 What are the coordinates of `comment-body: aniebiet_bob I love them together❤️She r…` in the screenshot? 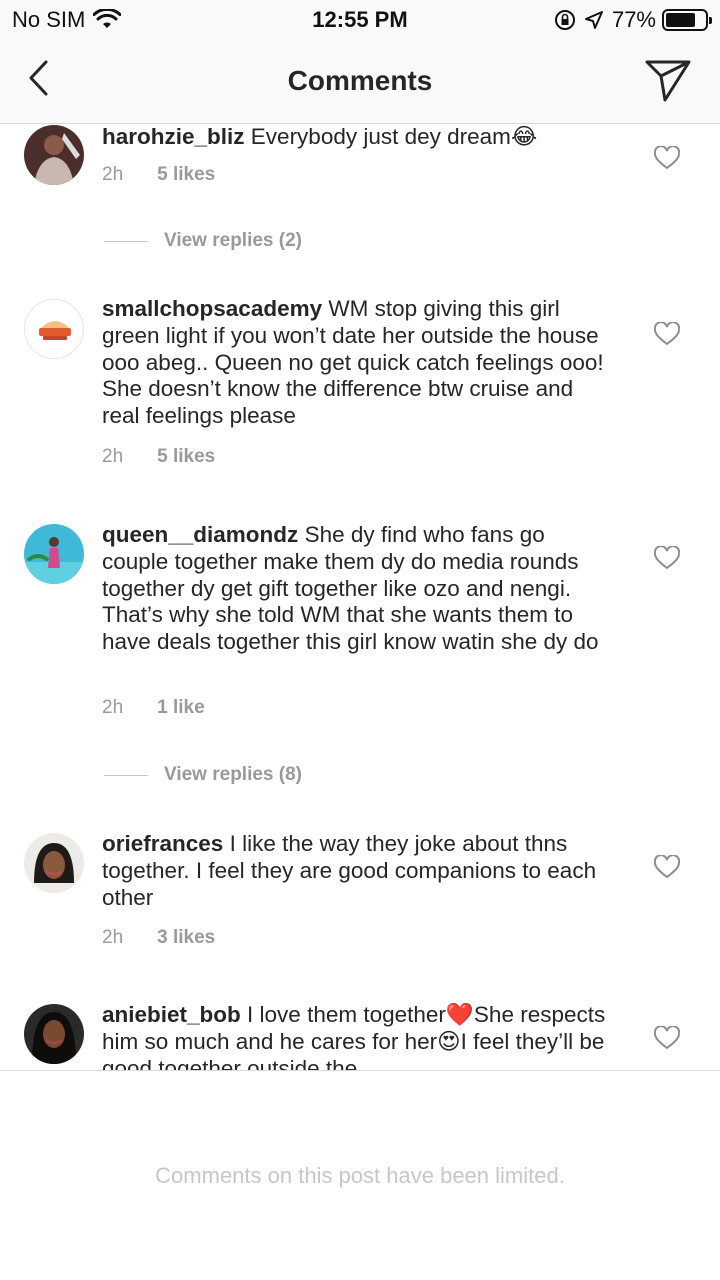 It's located at (357, 1036).